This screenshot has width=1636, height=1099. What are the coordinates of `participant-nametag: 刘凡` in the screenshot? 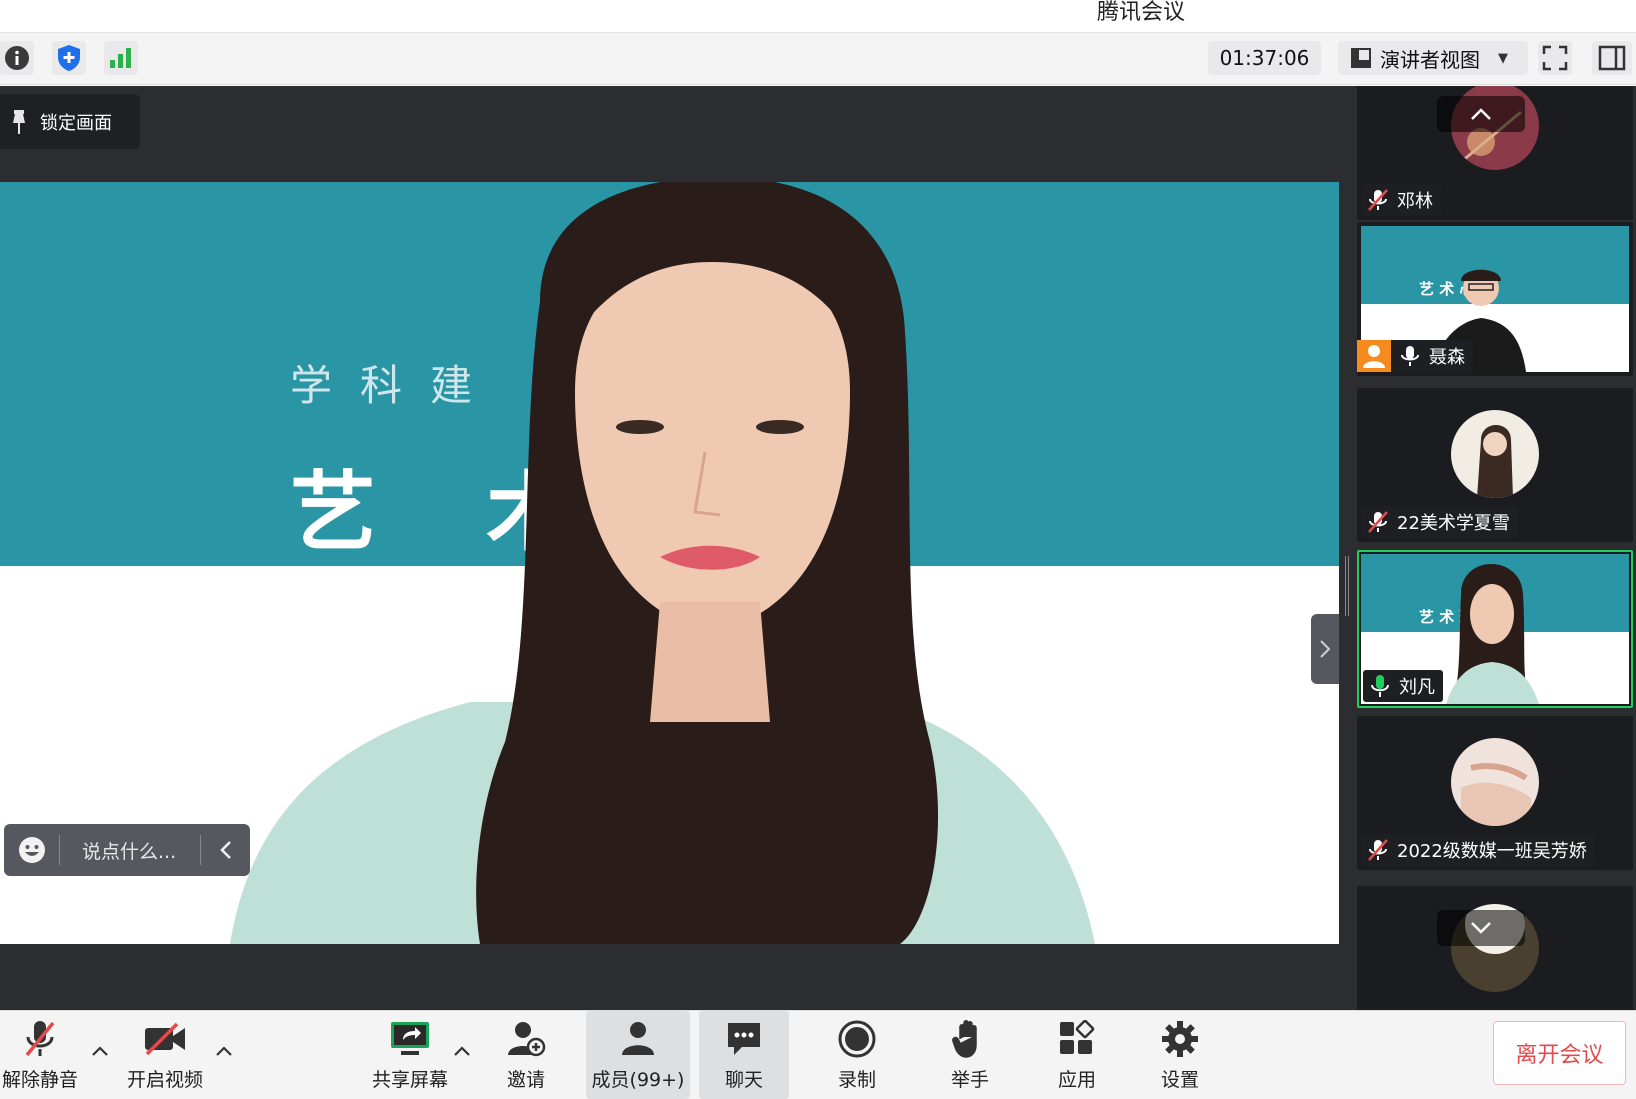 It's located at (1403, 686).